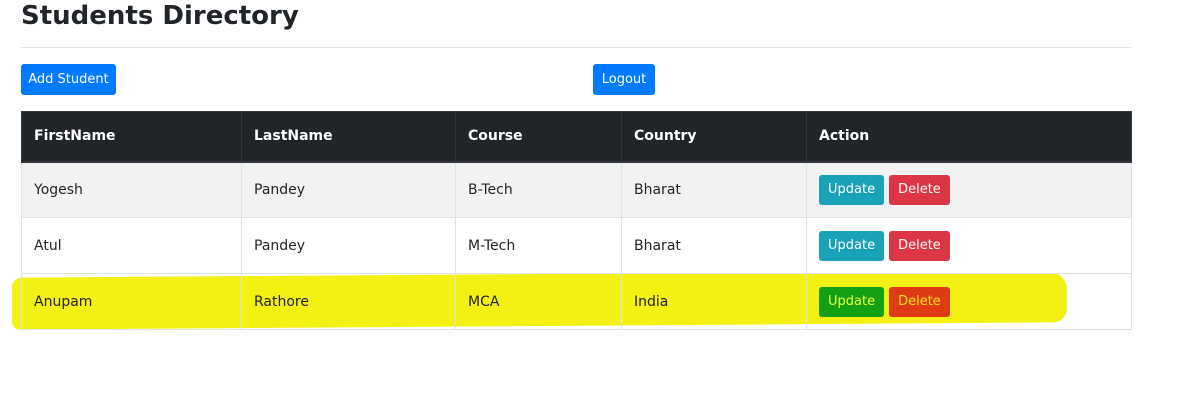 The image size is (1178, 412). I want to click on table-row: Atul Pandey M-Tech Bharat Update Delete, so click(576, 245).